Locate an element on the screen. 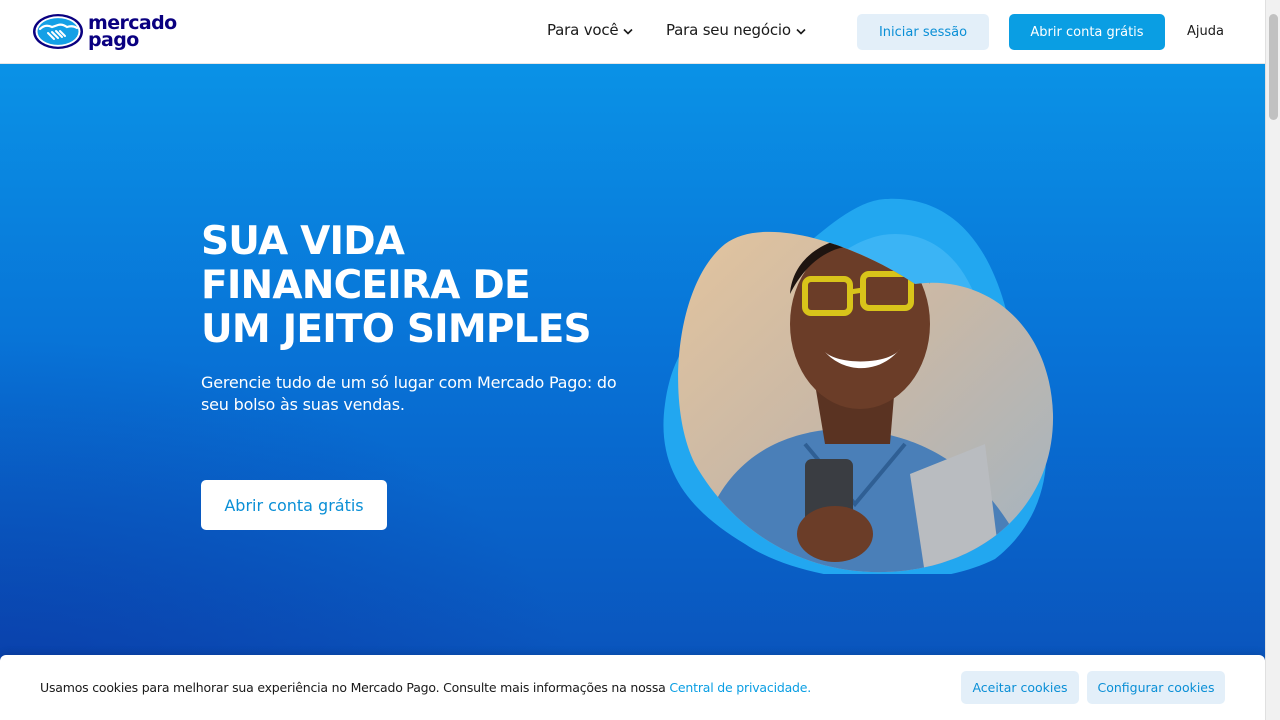 The image size is (1280, 720). nav-para-voce: Para você is located at coordinates (590, 30).